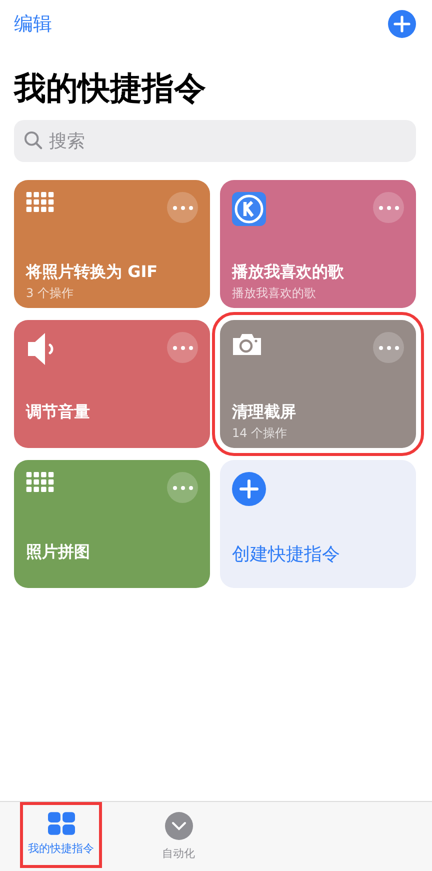  Describe the element at coordinates (112, 384) in the screenshot. I see `shortcut-card: 调节音量` at that location.